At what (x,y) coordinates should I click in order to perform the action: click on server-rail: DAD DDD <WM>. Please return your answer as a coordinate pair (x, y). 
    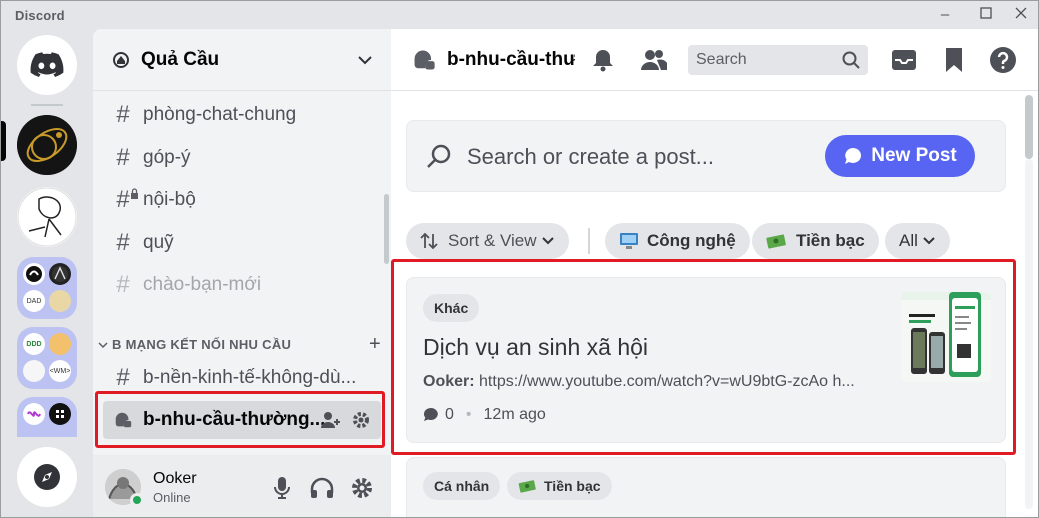
    Looking at the image, I should click on (47, 273).